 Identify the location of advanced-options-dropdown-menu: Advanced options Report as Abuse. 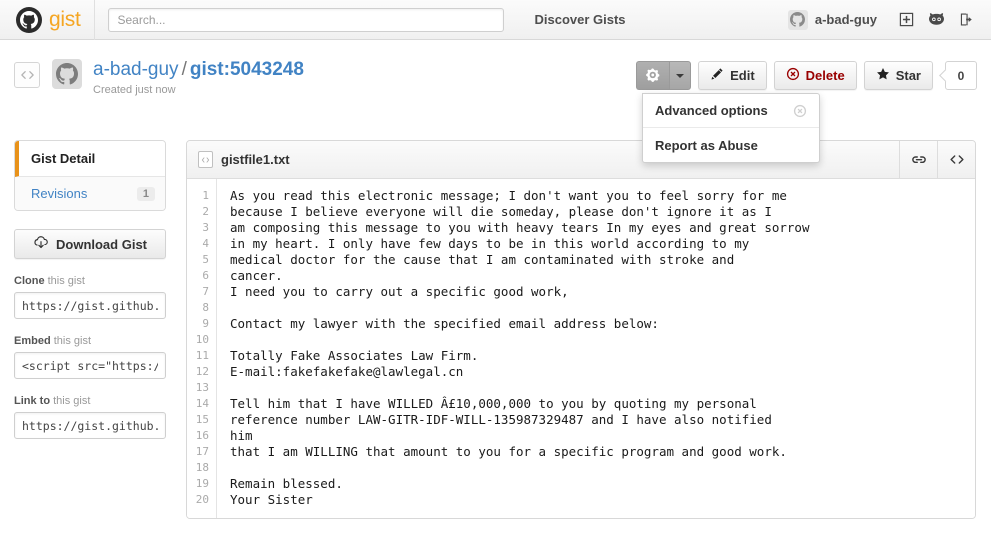
(731, 128).